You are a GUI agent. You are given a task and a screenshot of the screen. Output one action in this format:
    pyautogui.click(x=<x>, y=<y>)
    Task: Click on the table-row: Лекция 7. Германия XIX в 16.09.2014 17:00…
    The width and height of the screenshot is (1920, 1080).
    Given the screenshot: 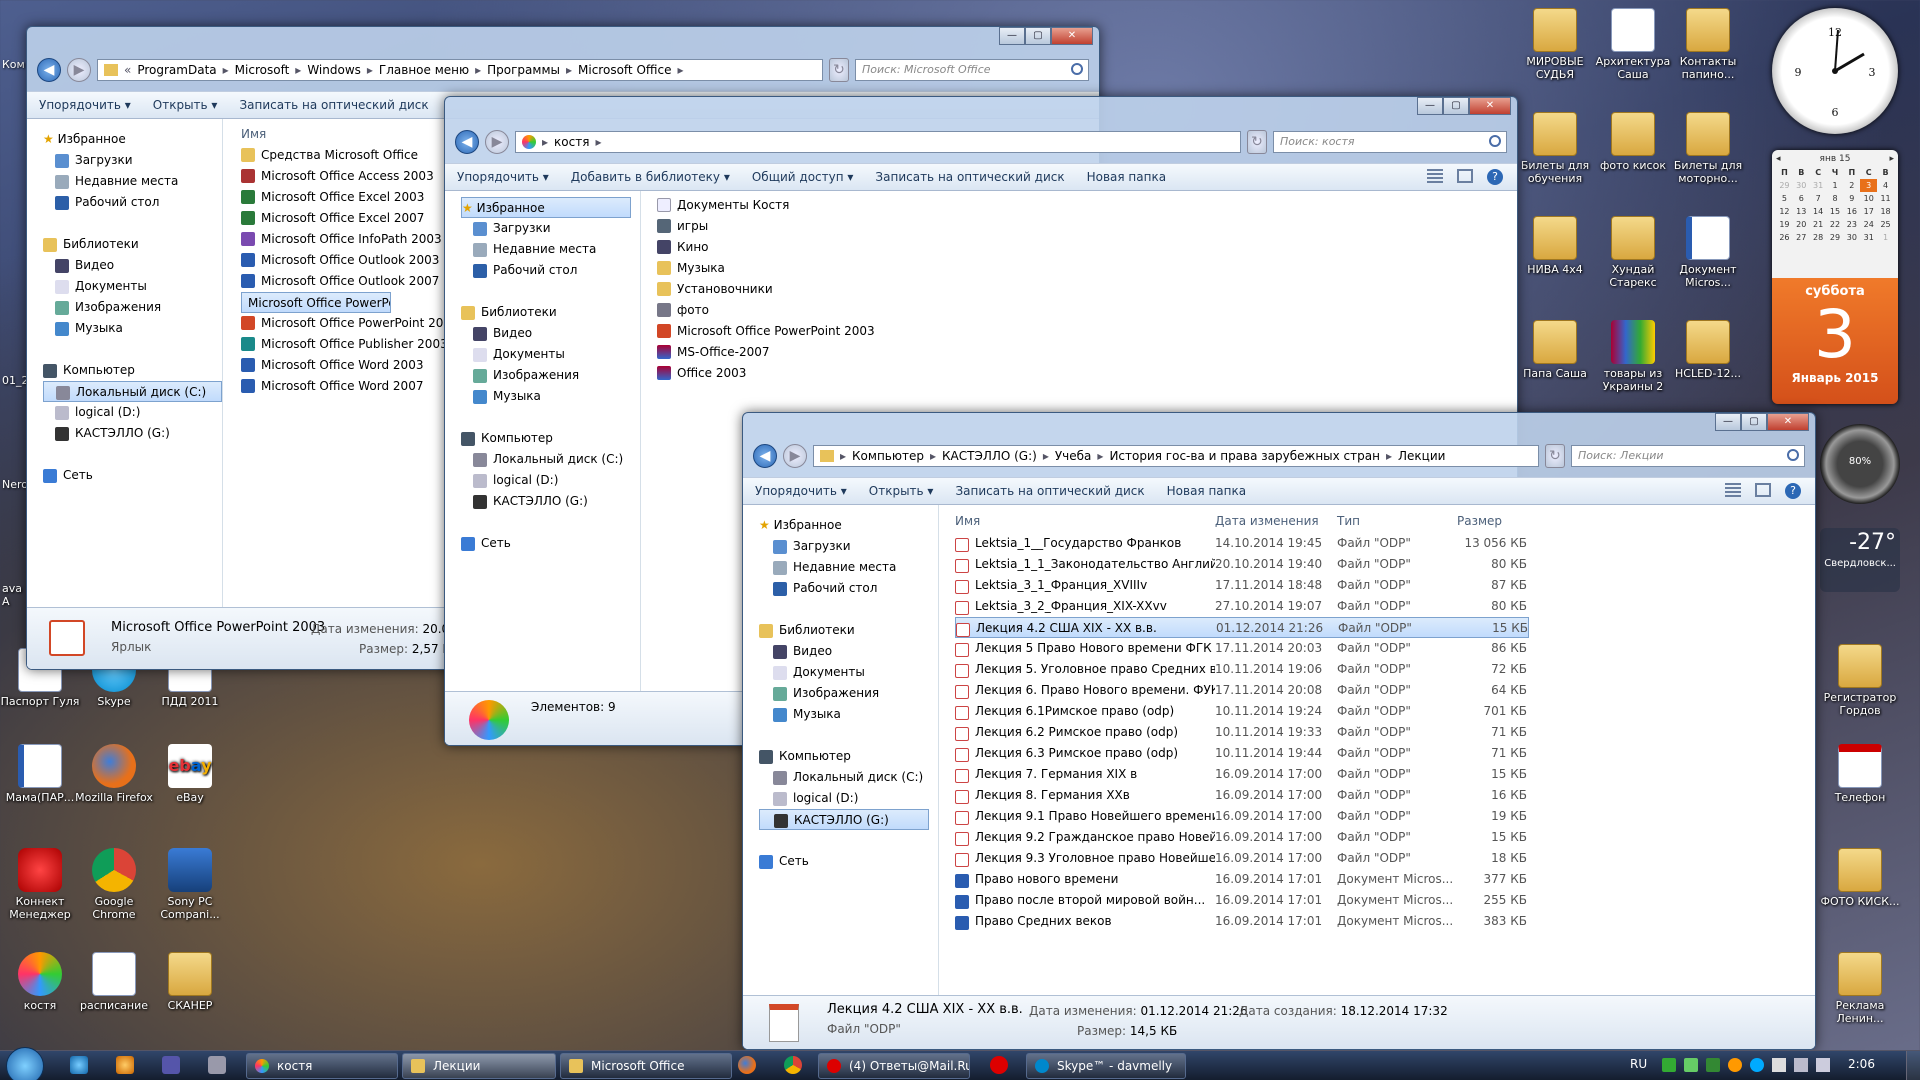 What is the action you would take?
    pyautogui.click(x=1385, y=774)
    